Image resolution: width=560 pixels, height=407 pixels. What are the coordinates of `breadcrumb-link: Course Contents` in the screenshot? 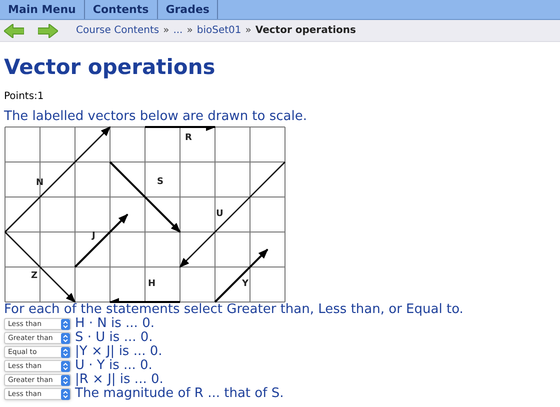 It's located at (118, 30).